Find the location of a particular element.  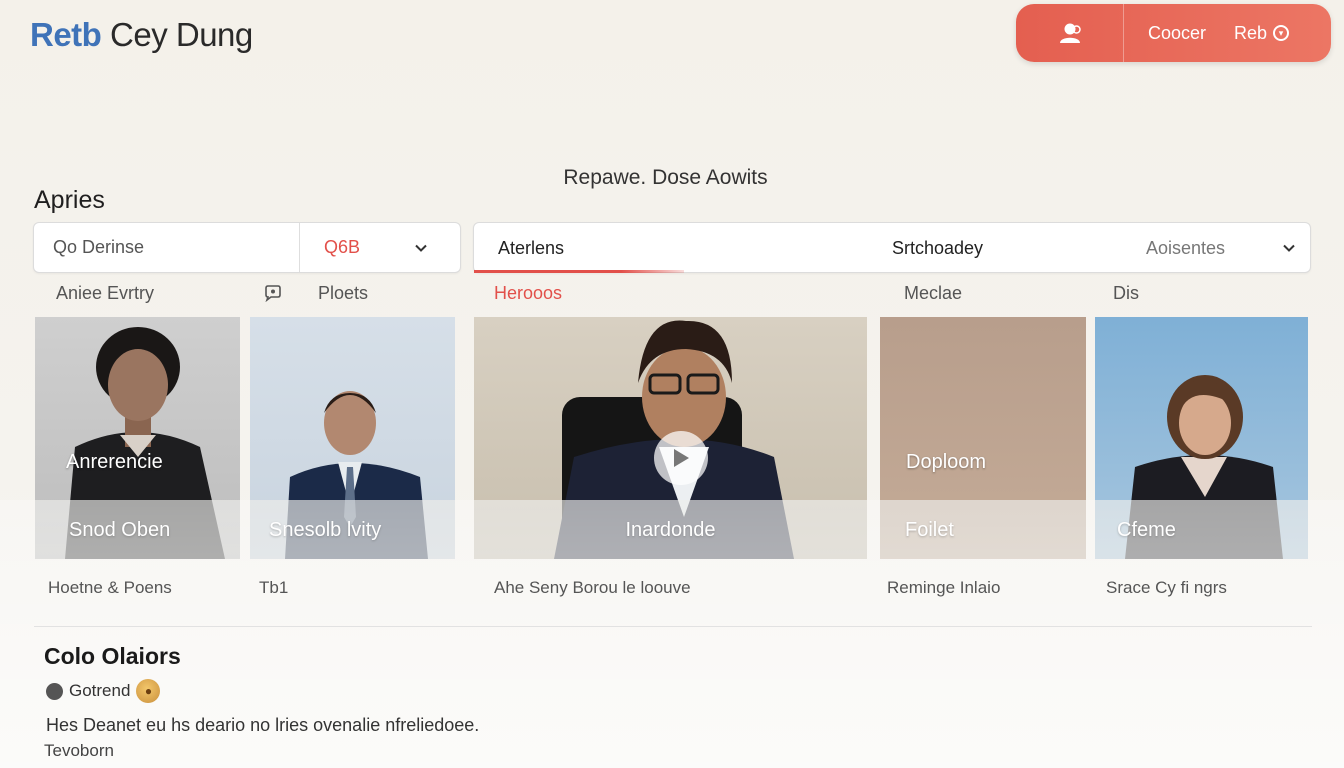

brand-logo-part-1: Retb is located at coordinates (66, 34).